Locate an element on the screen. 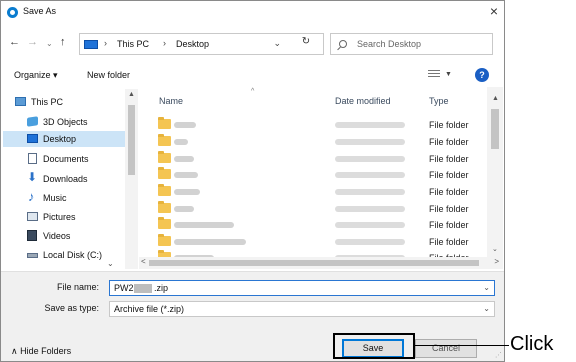 The width and height of the screenshot is (576, 362). address-bar: › This PC › Desktop ⌄ is located at coordinates (201, 44).